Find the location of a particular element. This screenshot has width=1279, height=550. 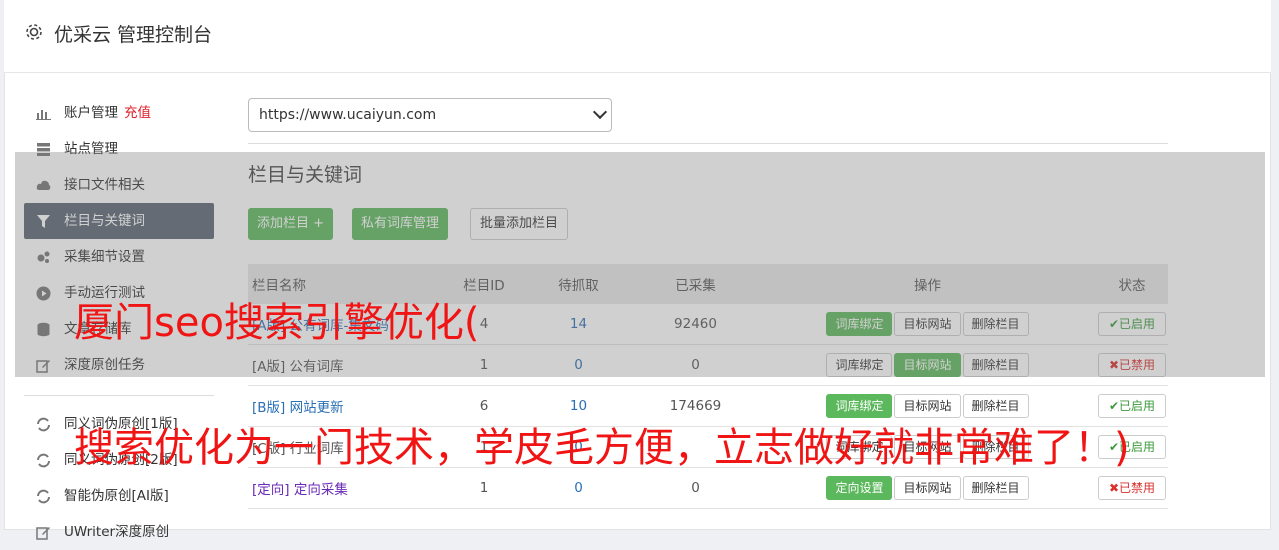

watermark-line-1: 厦门seo搜索引擎优化( is located at coordinates (277, 323).